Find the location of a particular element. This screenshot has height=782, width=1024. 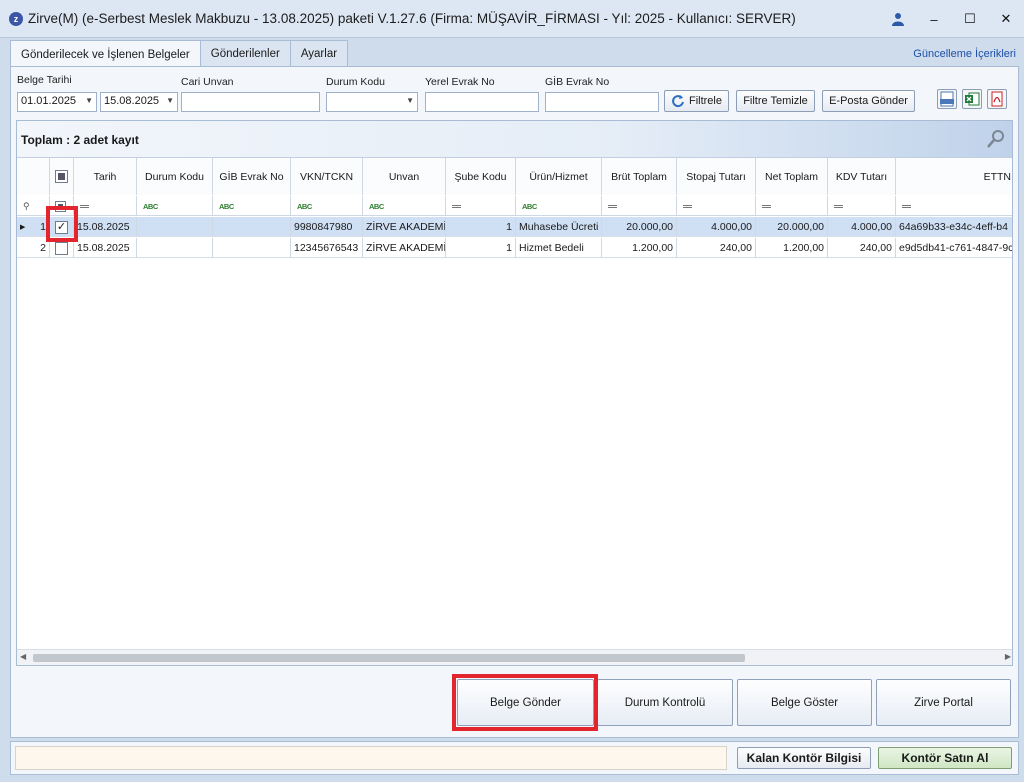

select-all-checkbox is located at coordinates (62, 176).